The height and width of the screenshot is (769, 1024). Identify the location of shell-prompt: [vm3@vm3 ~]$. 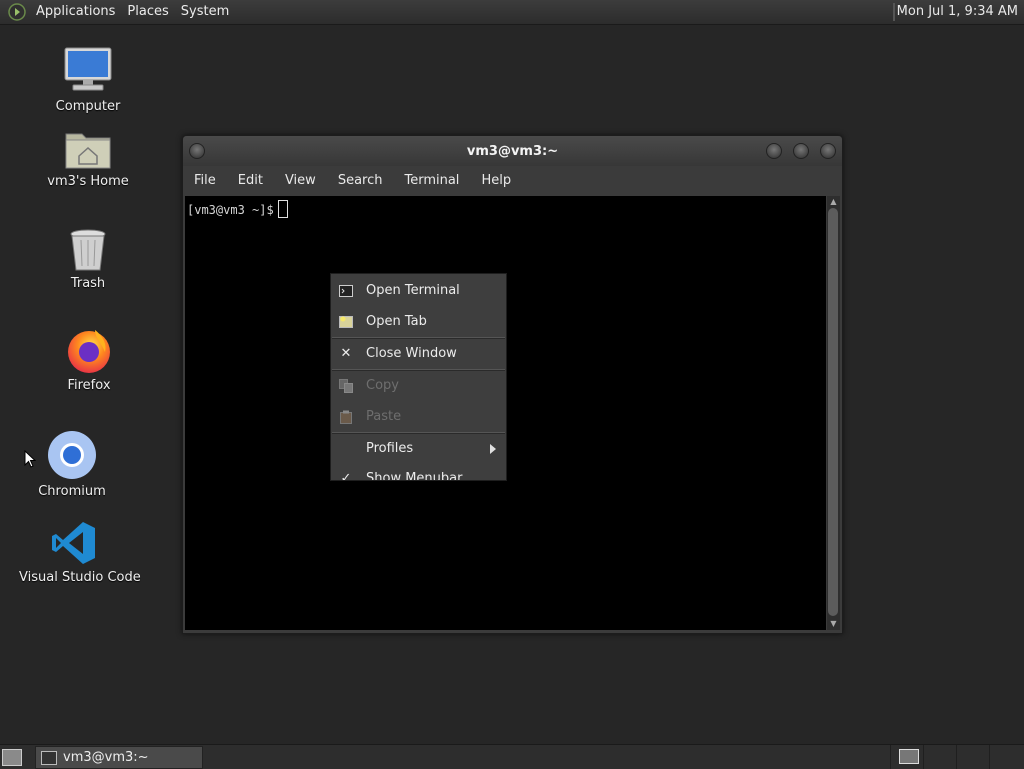
(237, 209).